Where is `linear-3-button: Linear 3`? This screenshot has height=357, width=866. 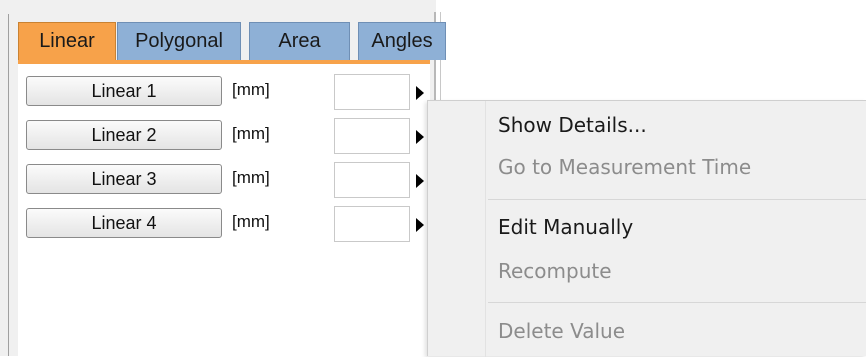 linear-3-button: Linear 3 is located at coordinates (124, 179).